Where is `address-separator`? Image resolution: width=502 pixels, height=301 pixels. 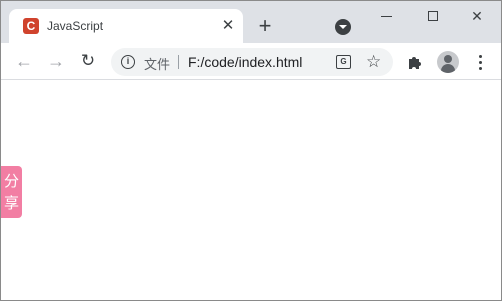 address-separator is located at coordinates (178, 62).